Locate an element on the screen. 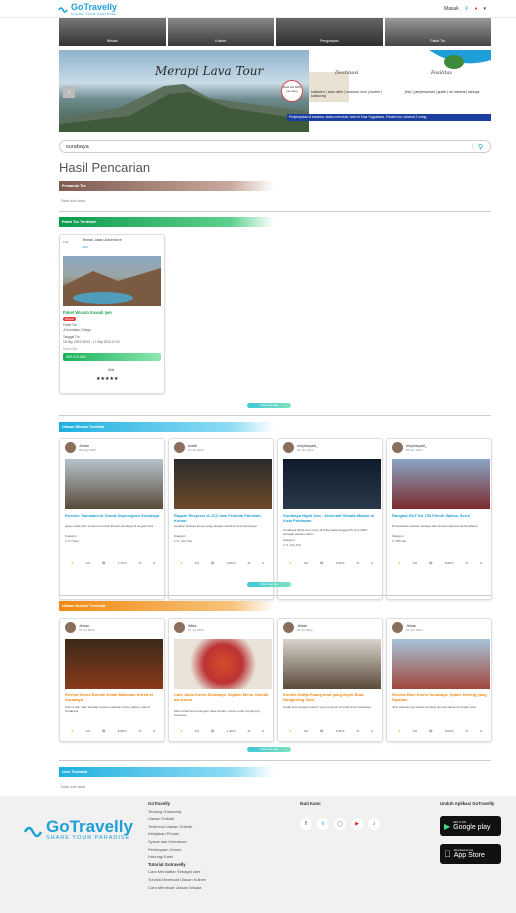 The height and width of the screenshot is (913, 516). review-title: Rangkai HUT Ke-730 Penuh Warna, Seru! is located at coordinates (440, 515).